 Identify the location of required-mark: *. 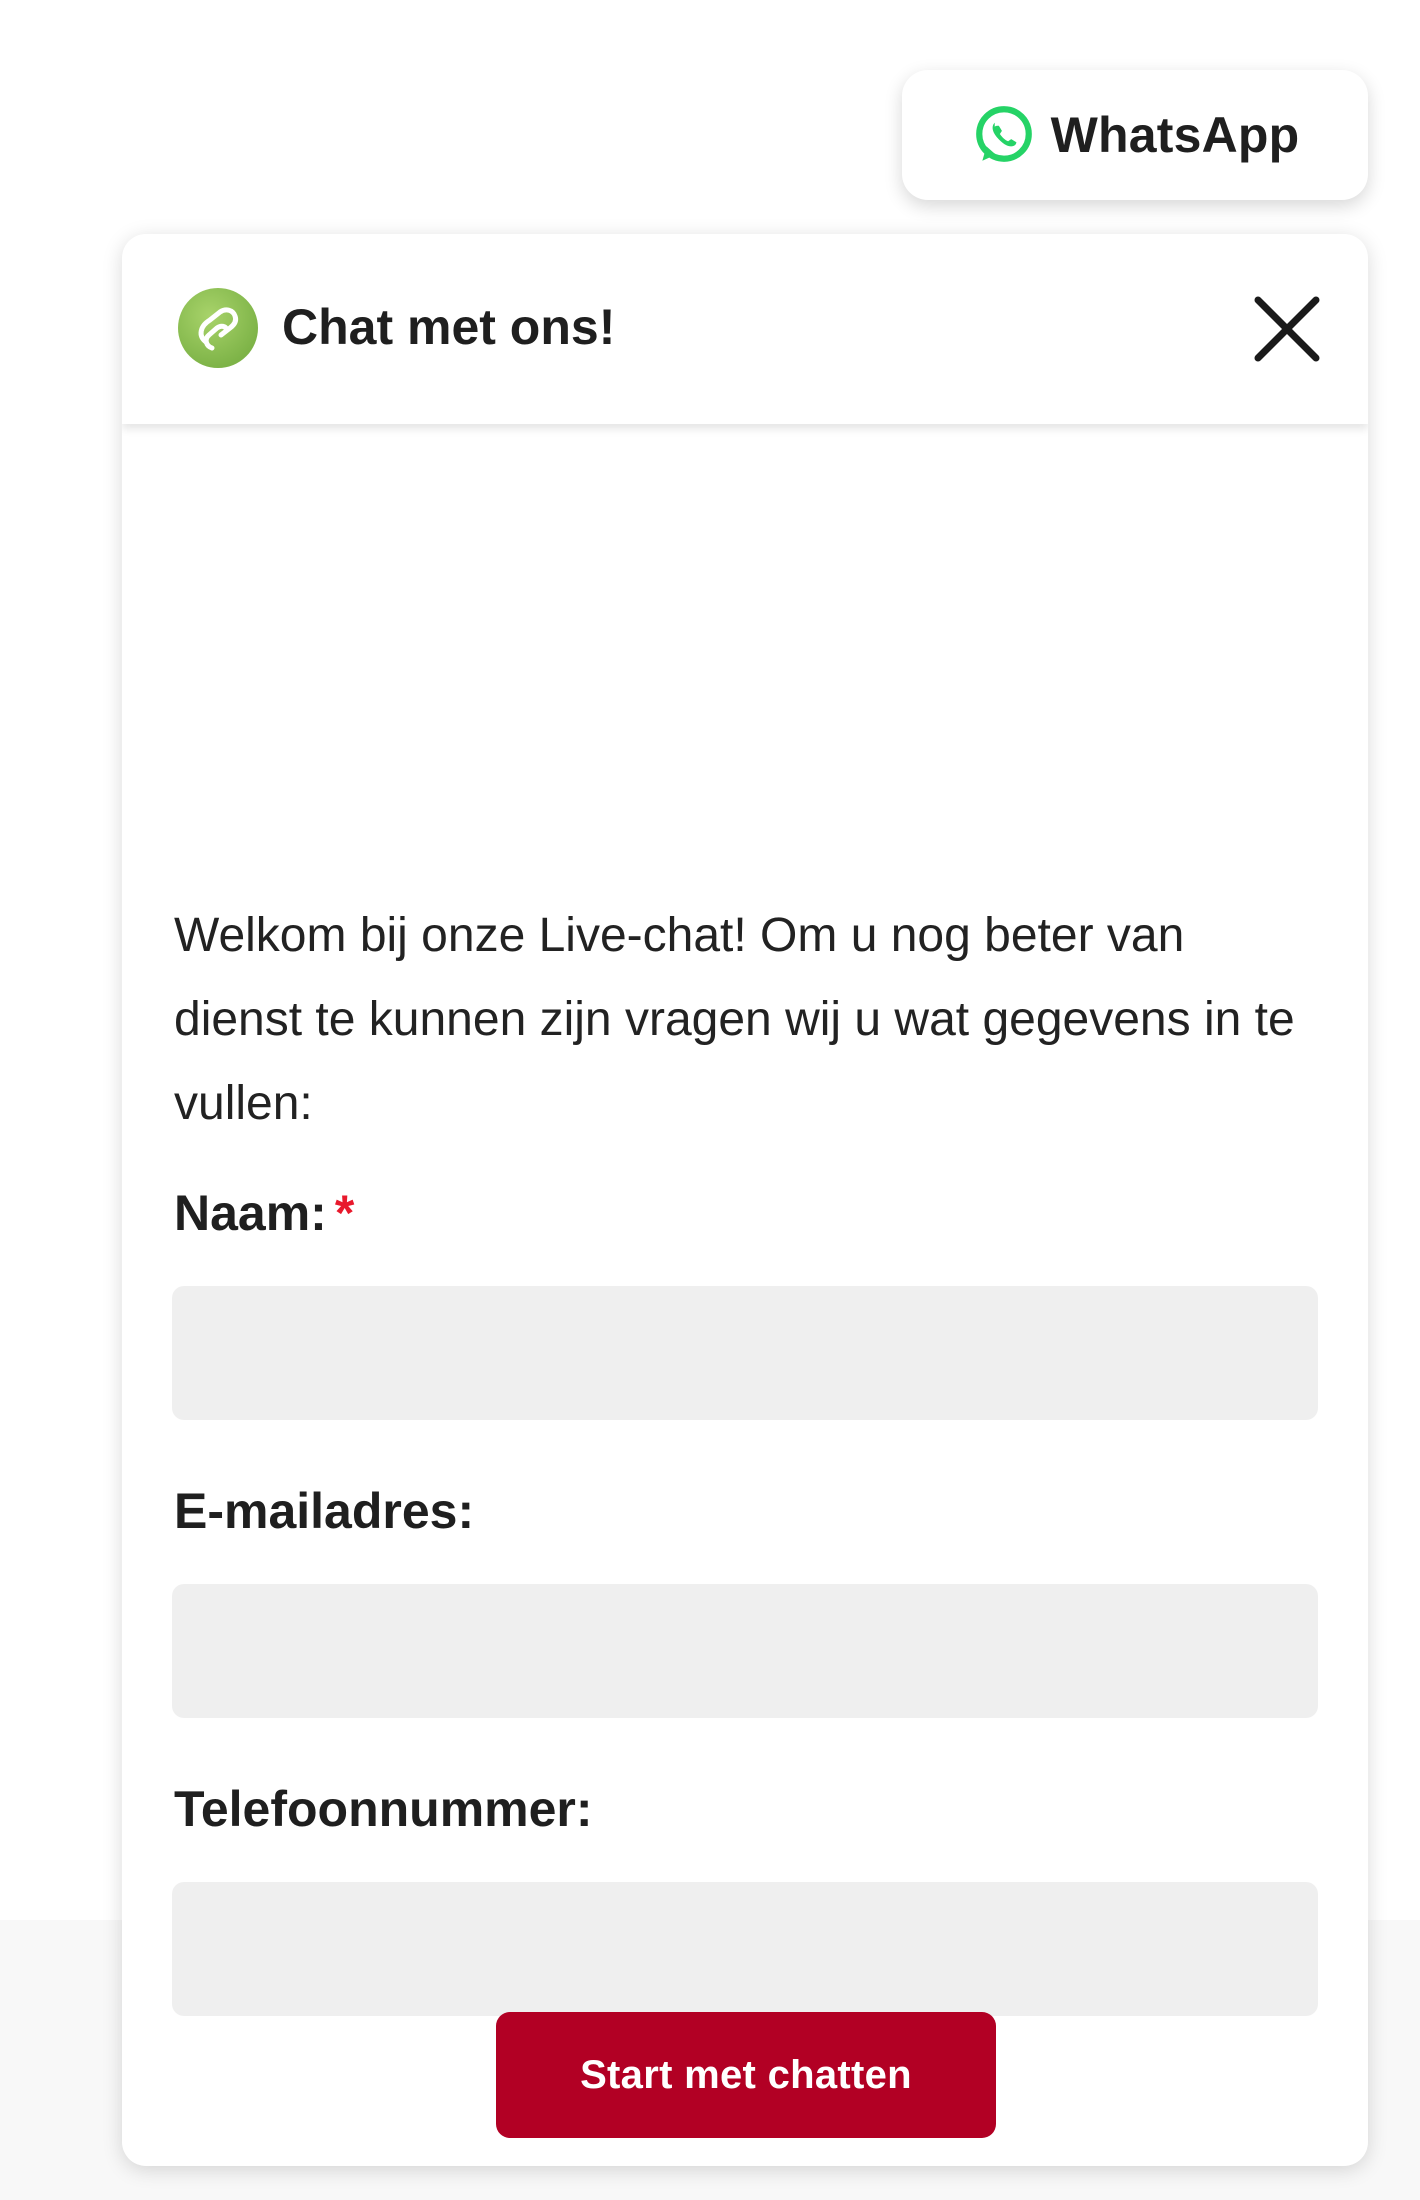
(344, 1213).